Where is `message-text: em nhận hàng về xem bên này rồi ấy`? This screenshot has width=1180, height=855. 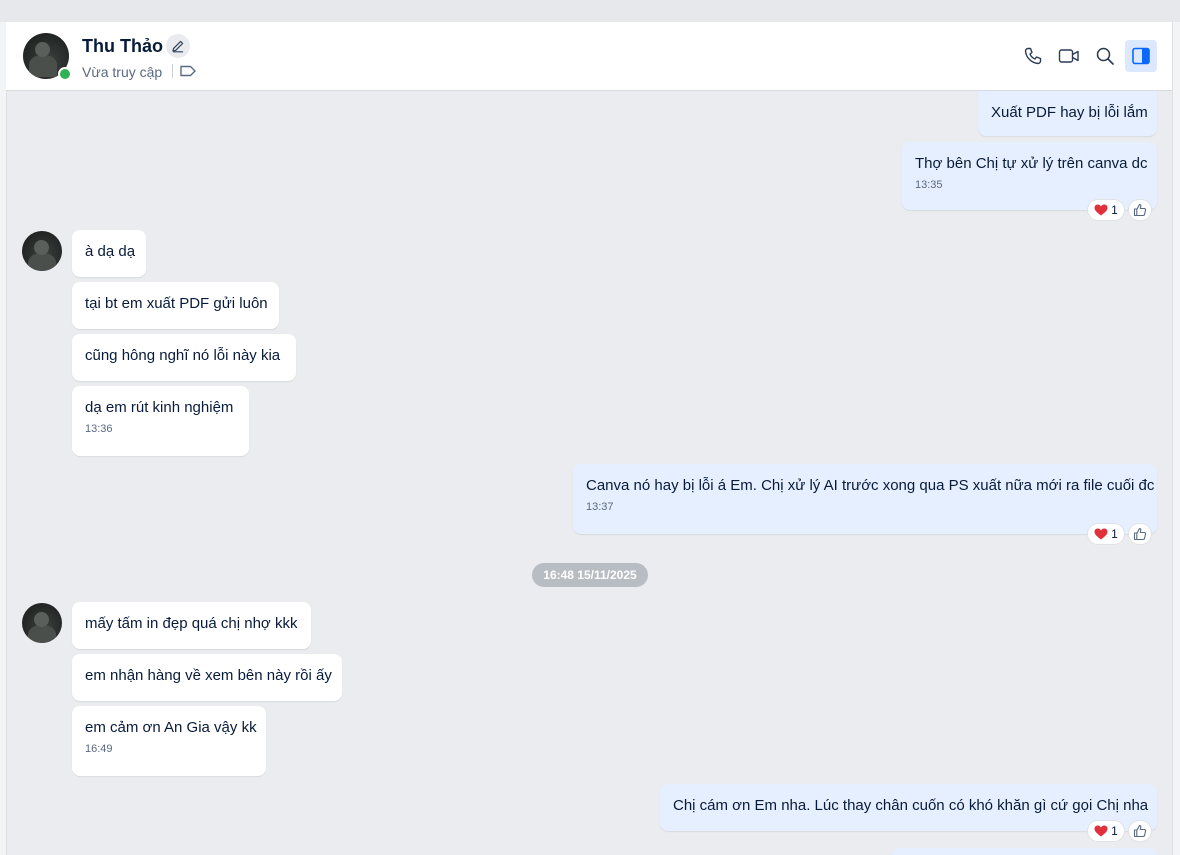 message-text: em nhận hàng về xem bên này rồi ấy is located at coordinates (208, 675).